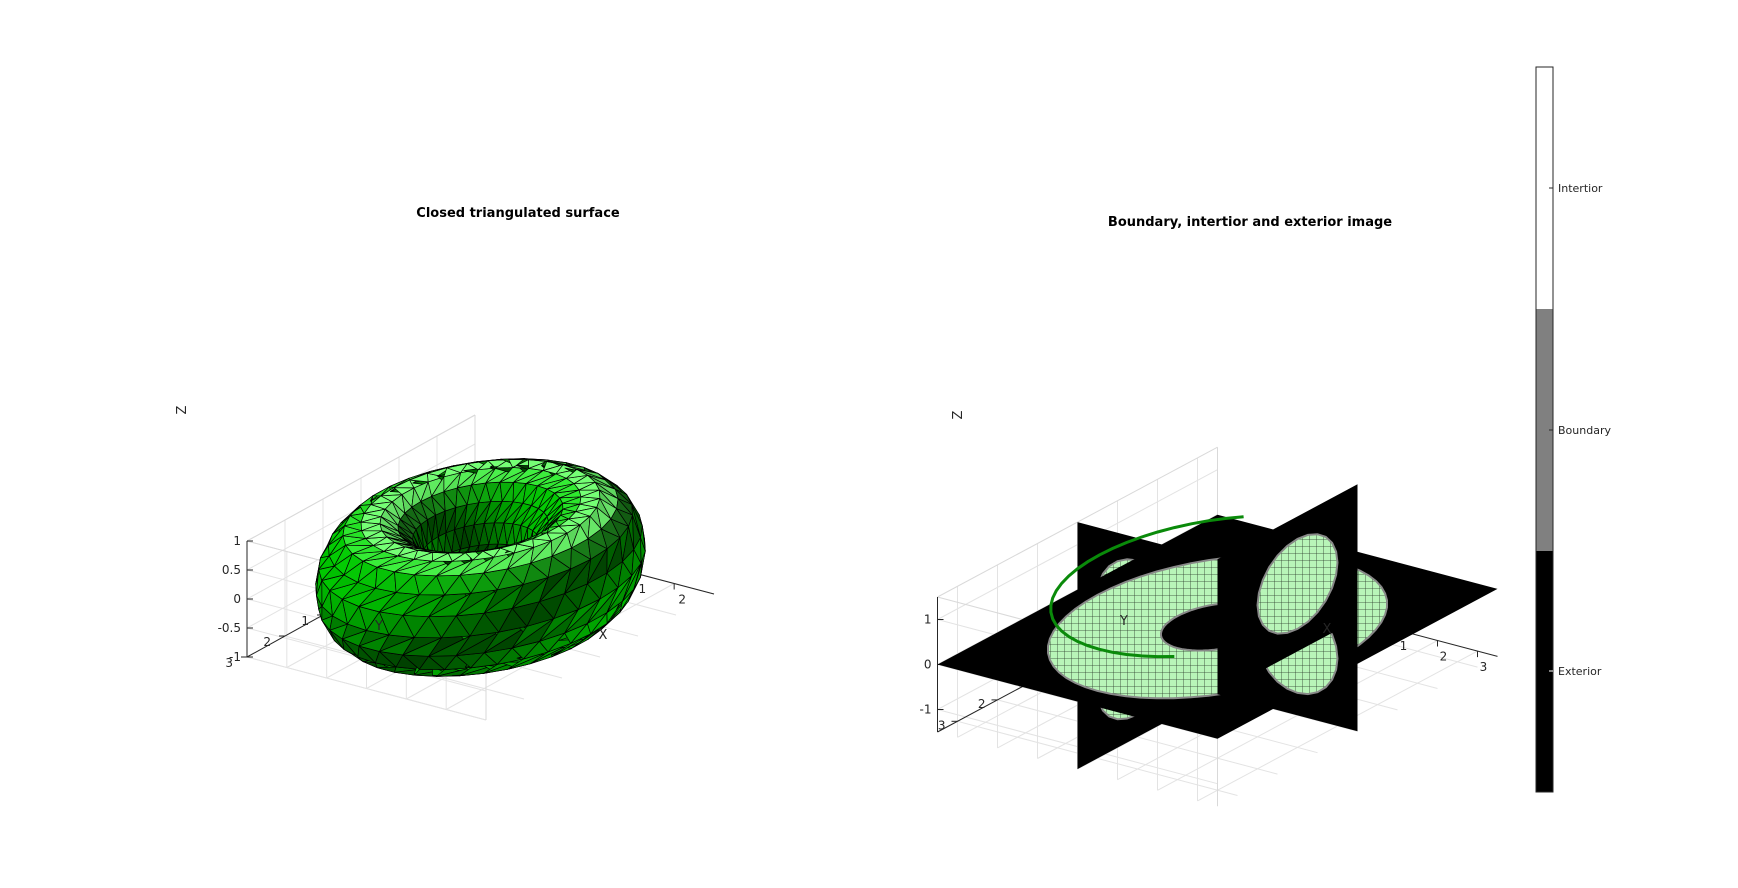  What do you see at coordinates (518, 213) in the screenshot?
I see `left-title: Closed triangulated surface` at bounding box center [518, 213].